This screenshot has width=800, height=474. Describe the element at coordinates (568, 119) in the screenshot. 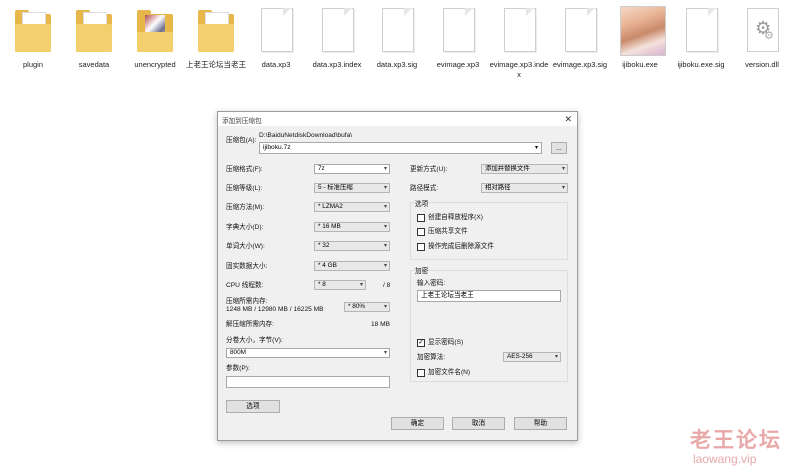

I see `close-icon: ✕` at that location.